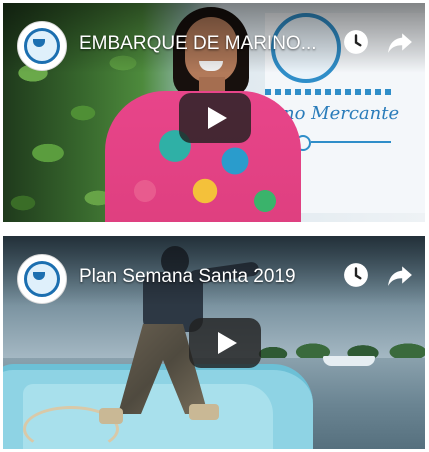  Describe the element at coordinates (111, 416) in the screenshot. I see `person-boot-left` at that location.